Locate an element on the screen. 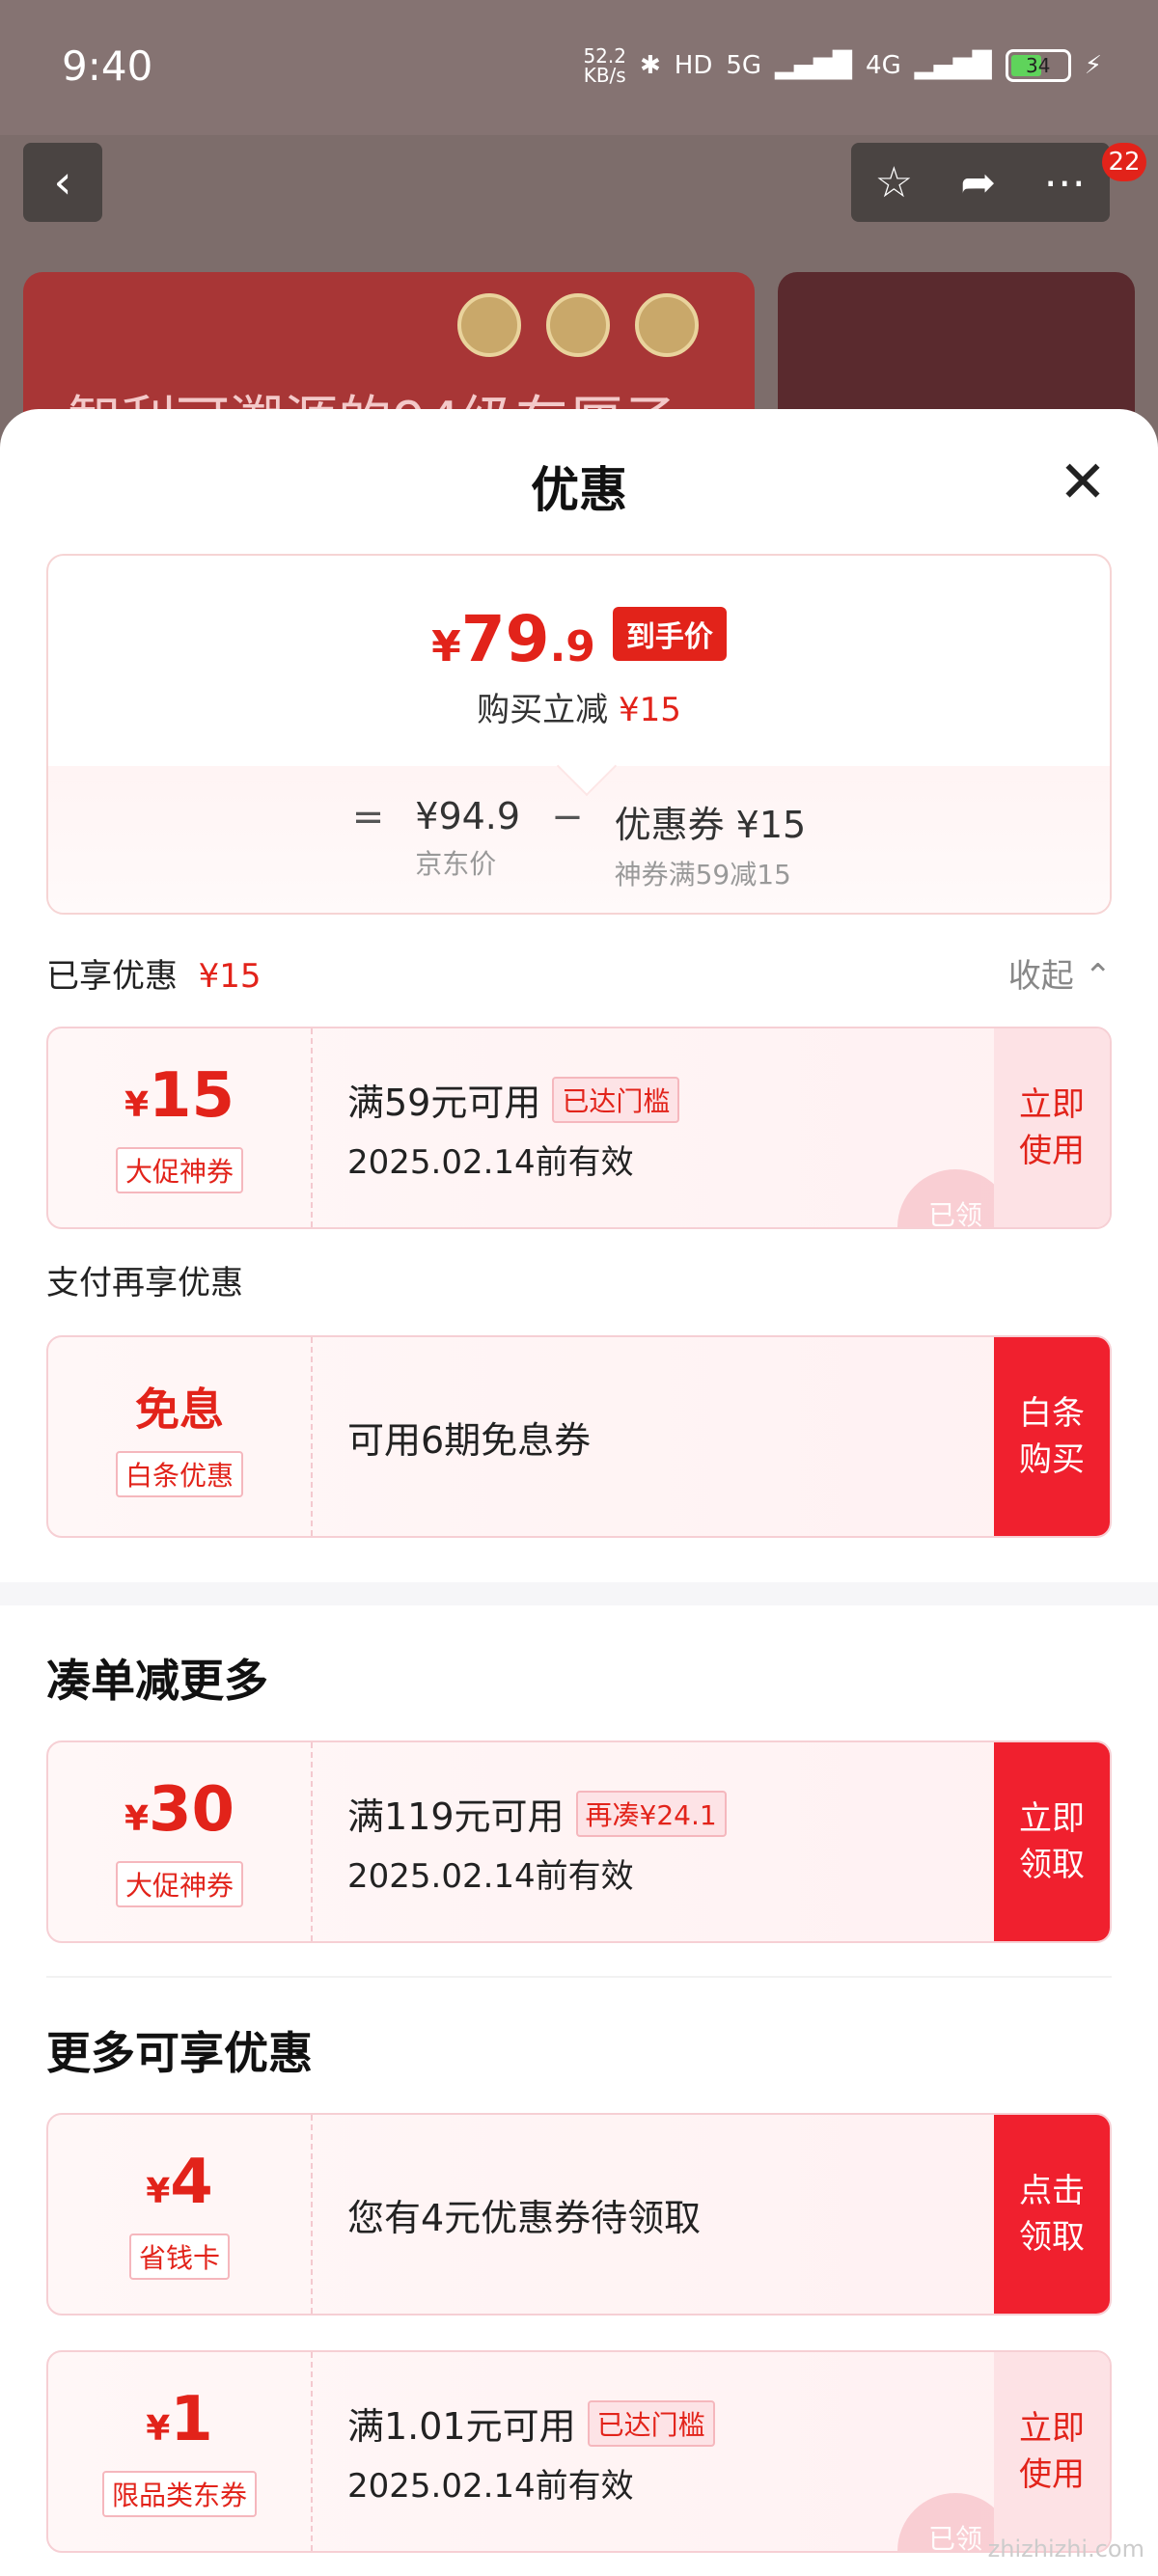 The image size is (1158, 2576). coupon-info: 您有4元优惠券待领取 is located at coordinates (524, 2217).